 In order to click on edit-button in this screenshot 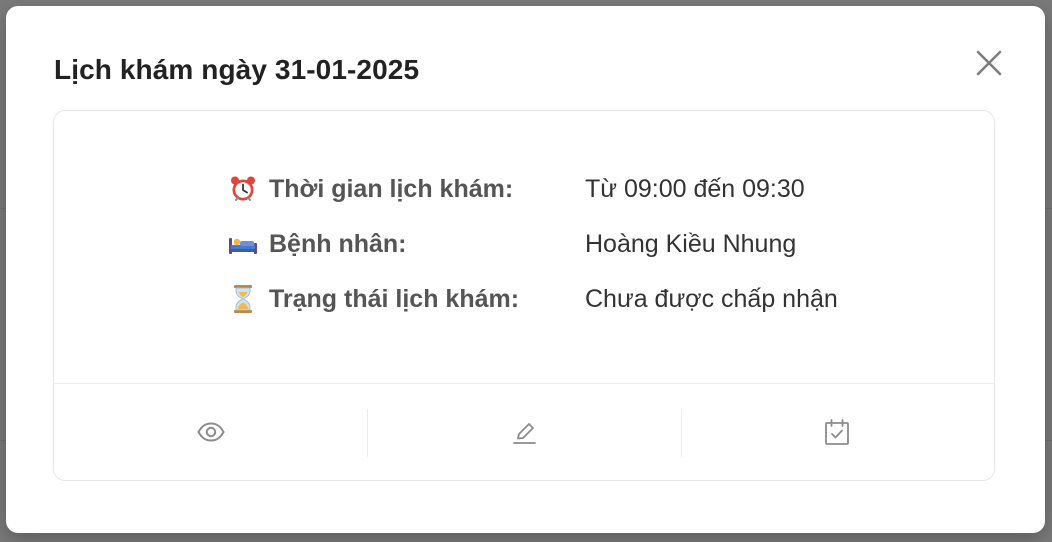, I will do `click(523, 432)`.